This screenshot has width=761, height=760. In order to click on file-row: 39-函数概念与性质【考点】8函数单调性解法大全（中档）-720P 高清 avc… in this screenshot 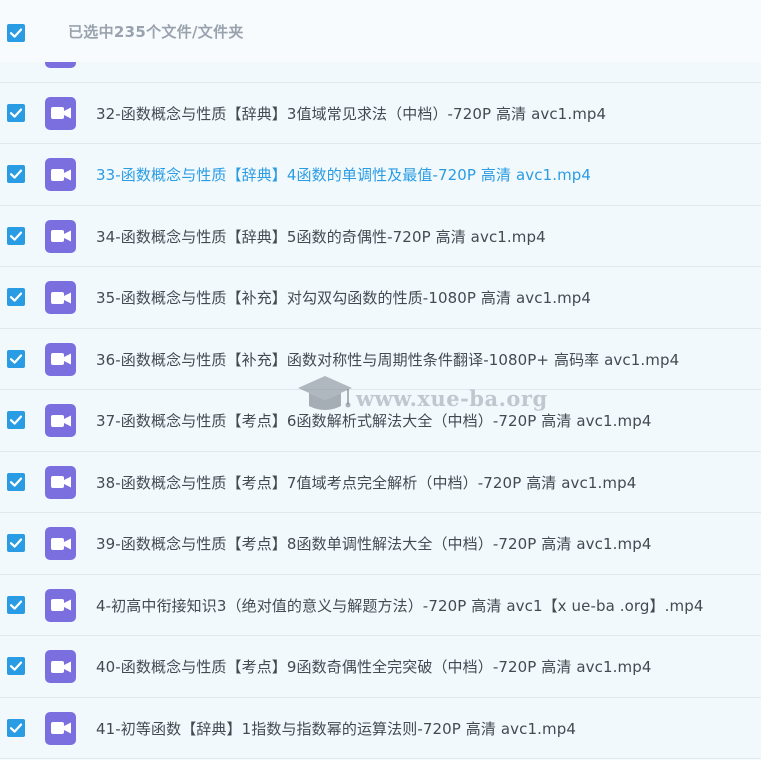, I will do `click(380, 544)`.